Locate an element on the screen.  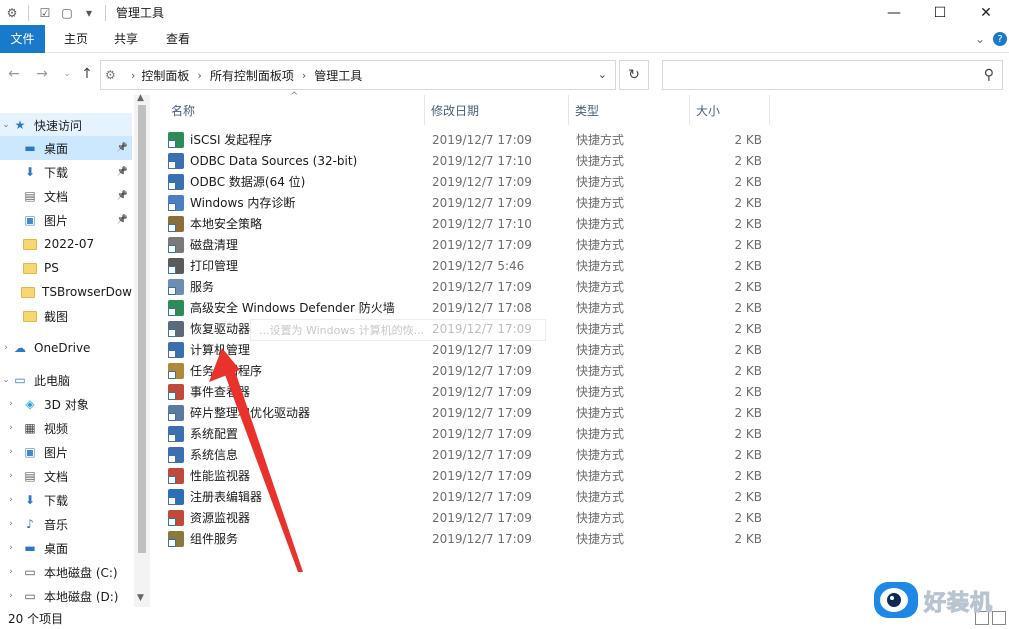
forward-button: → is located at coordinates (42, 74).